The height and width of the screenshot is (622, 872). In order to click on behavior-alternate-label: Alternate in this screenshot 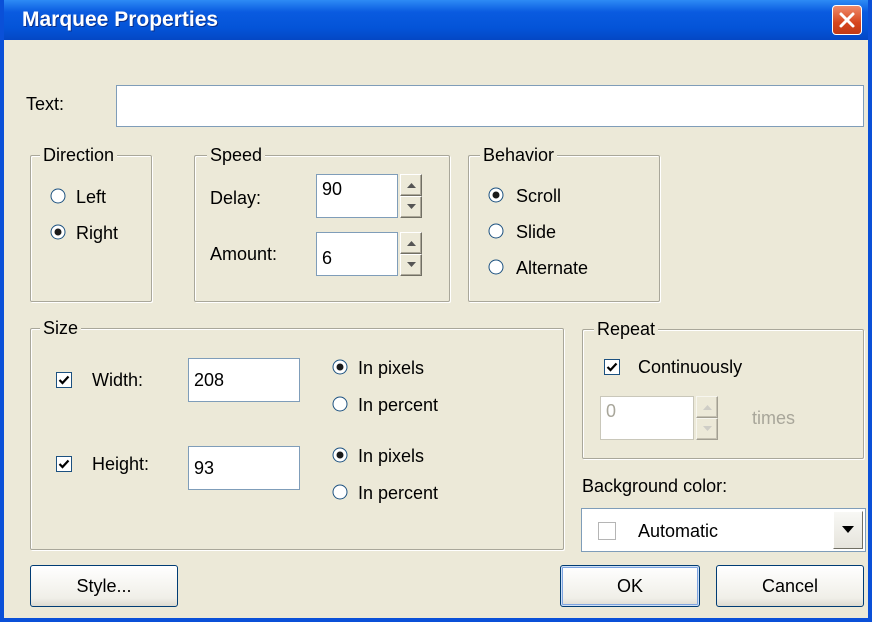, I will do `click(552, 268)`.